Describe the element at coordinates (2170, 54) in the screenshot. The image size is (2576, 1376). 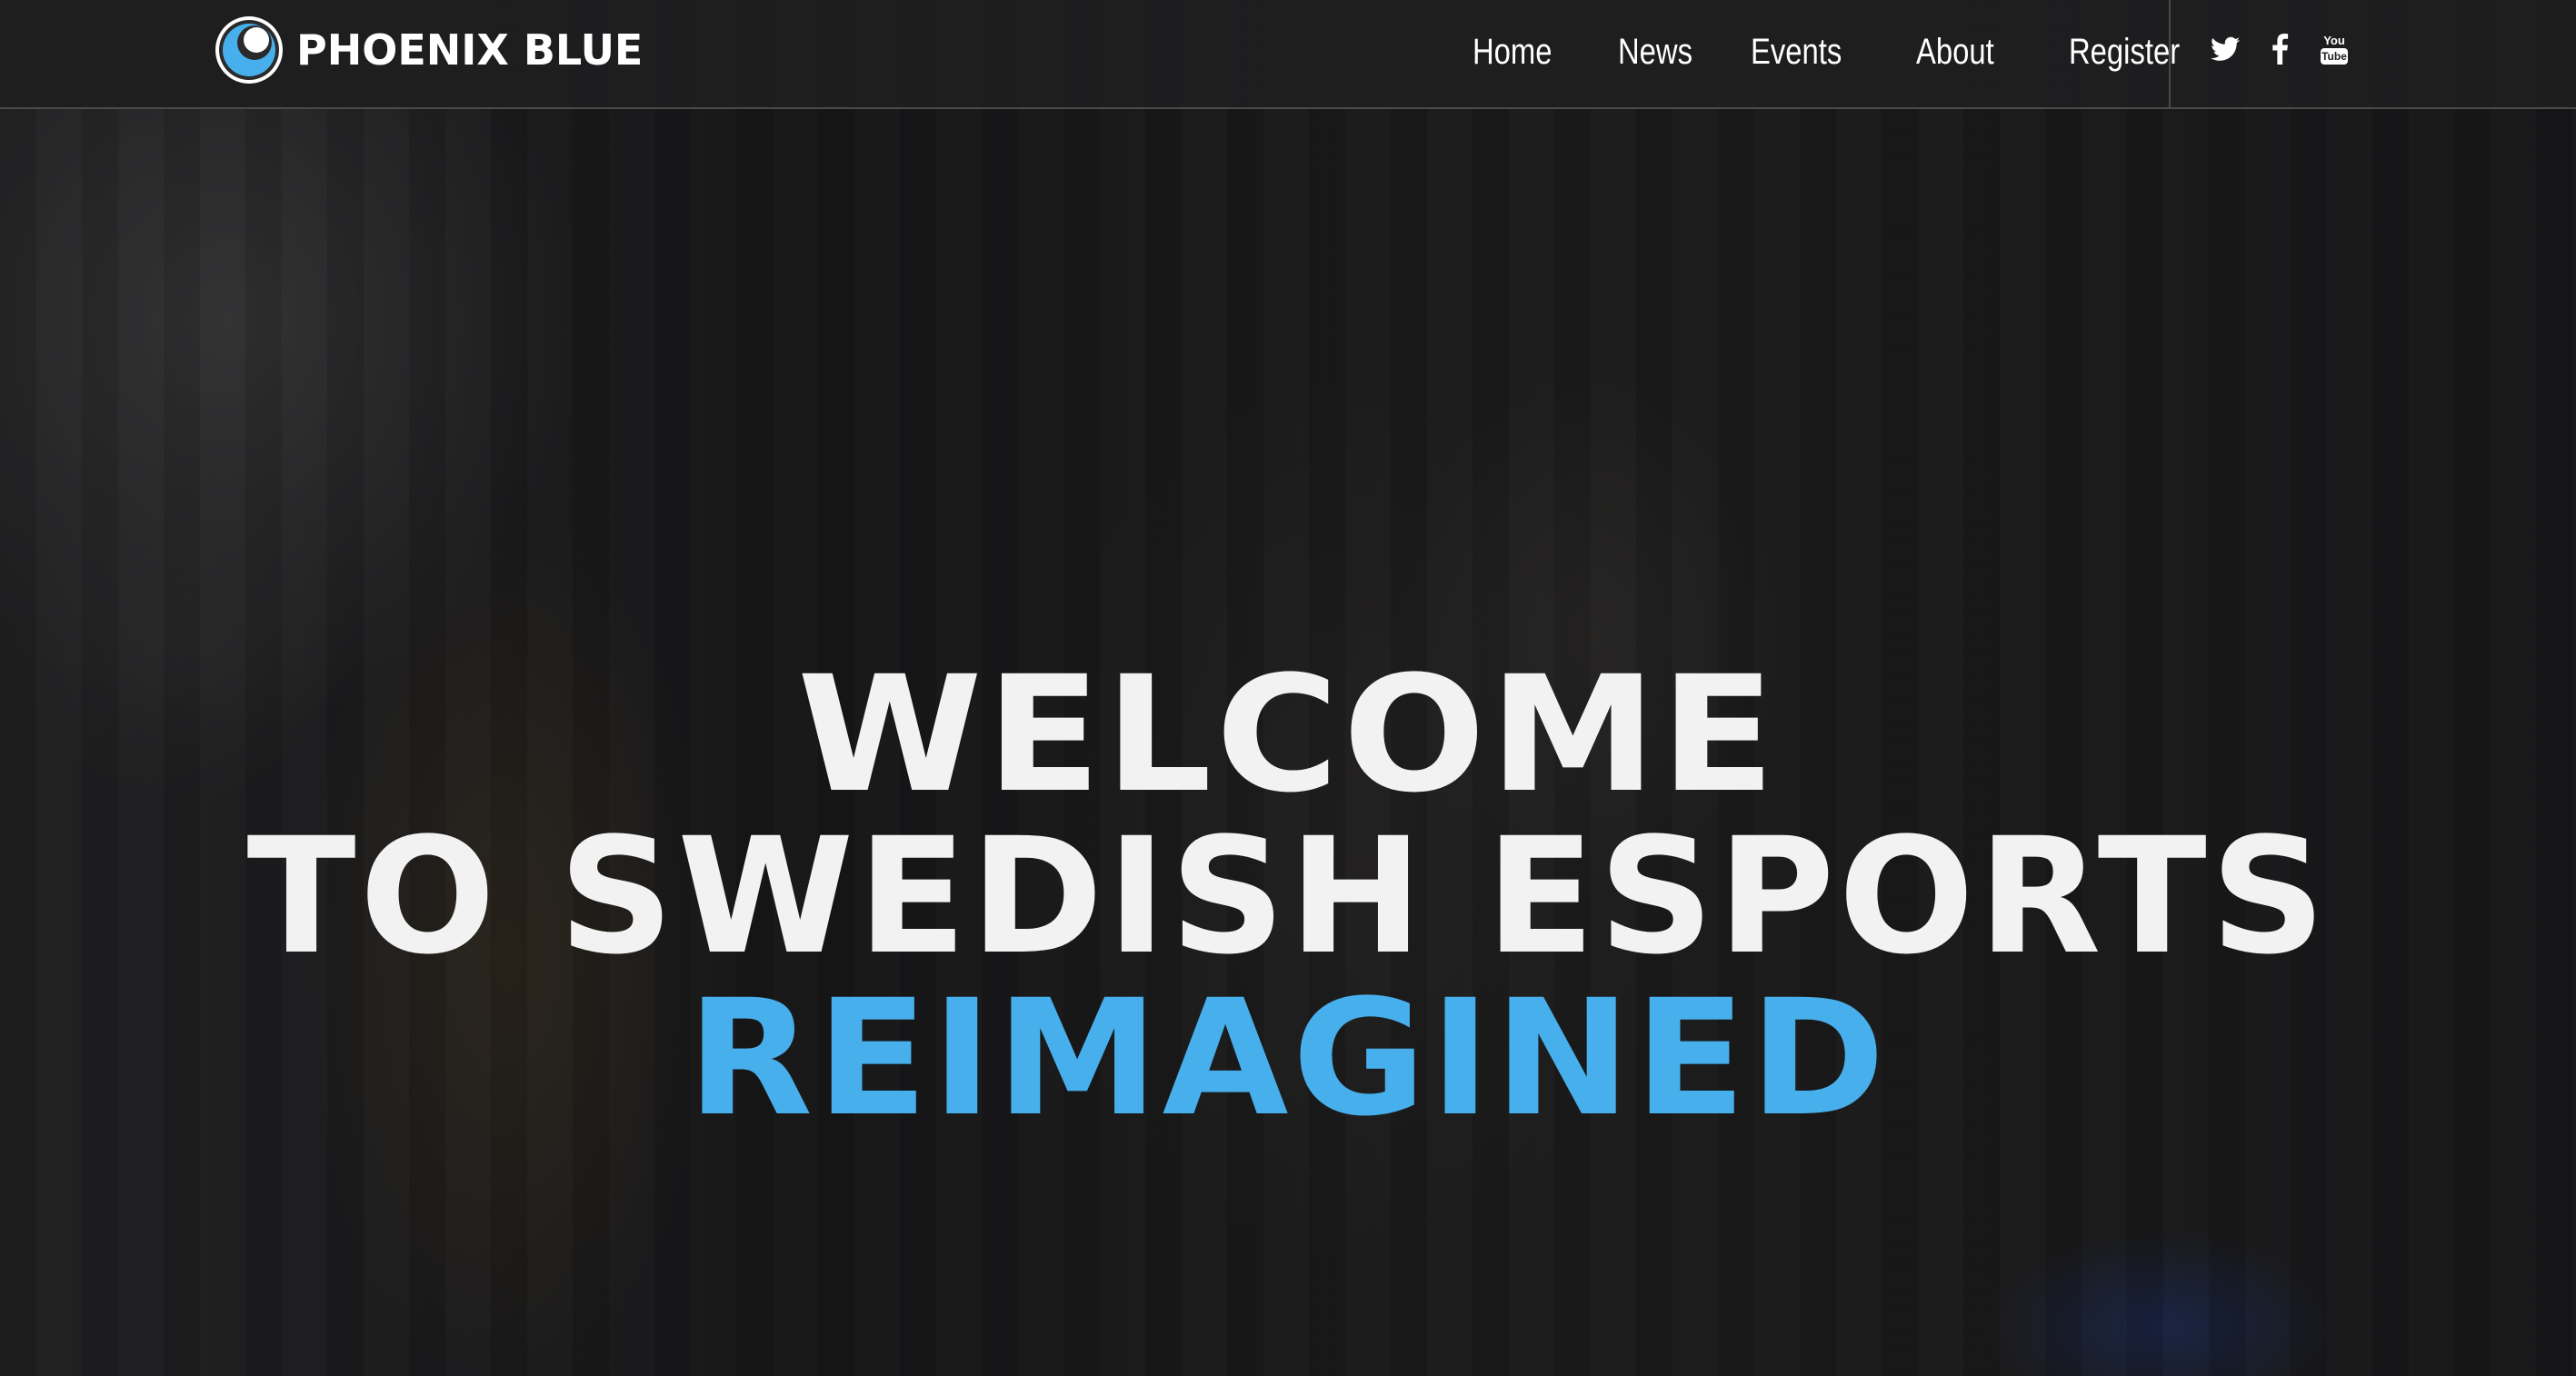
I see `header-divider` at that location.